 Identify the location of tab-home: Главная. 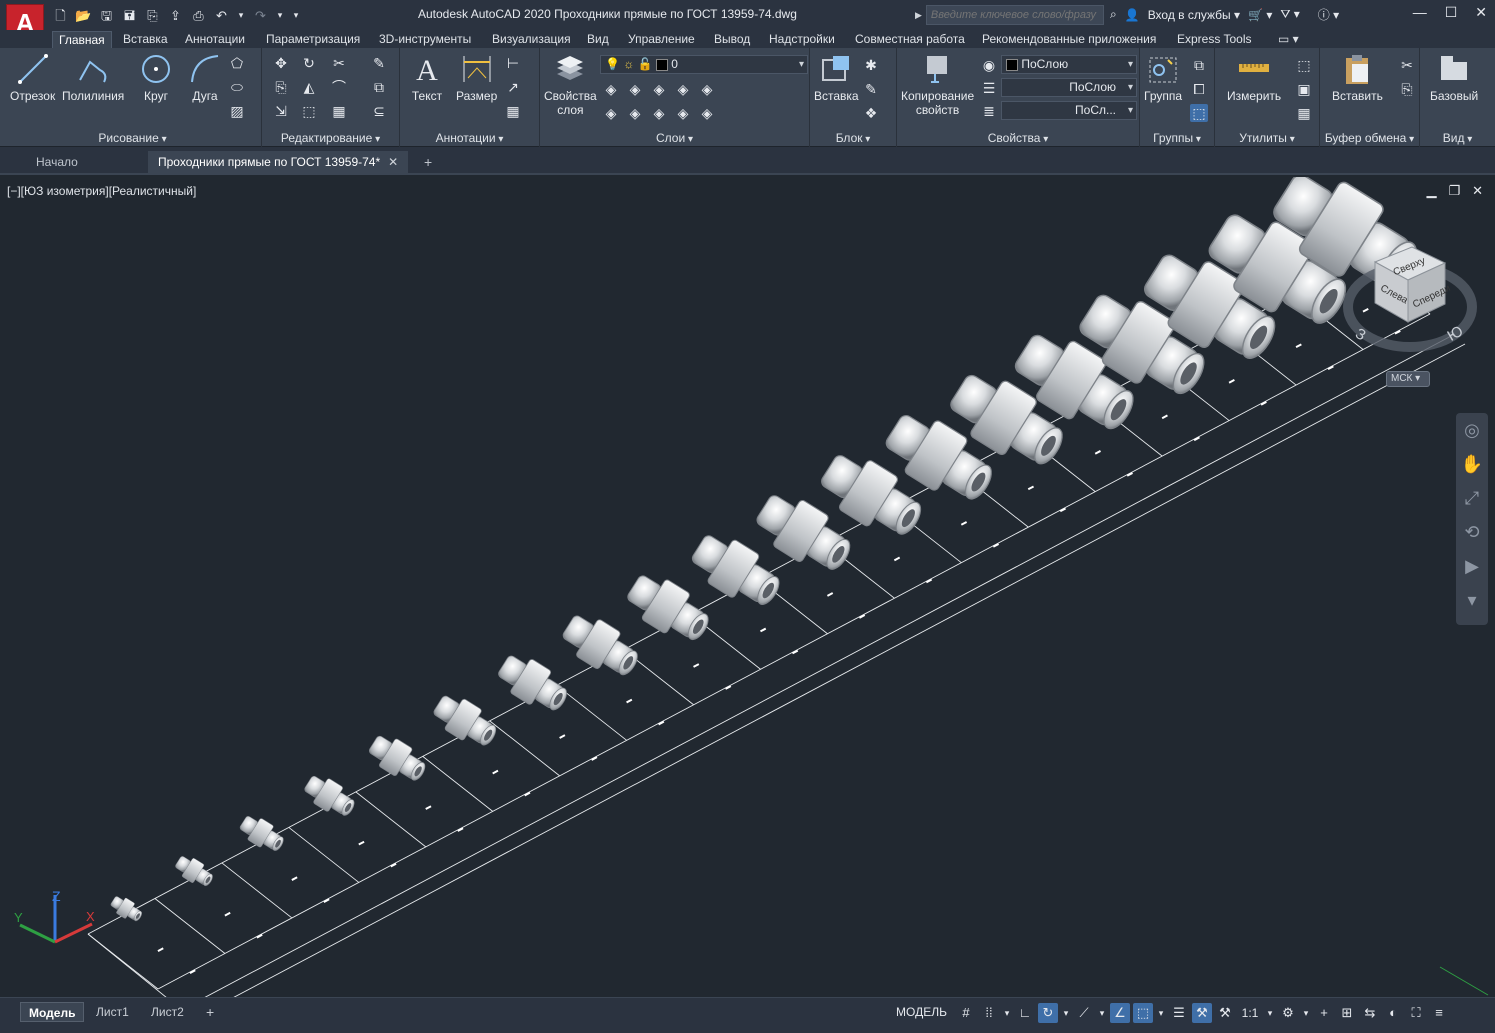
(82, 39).